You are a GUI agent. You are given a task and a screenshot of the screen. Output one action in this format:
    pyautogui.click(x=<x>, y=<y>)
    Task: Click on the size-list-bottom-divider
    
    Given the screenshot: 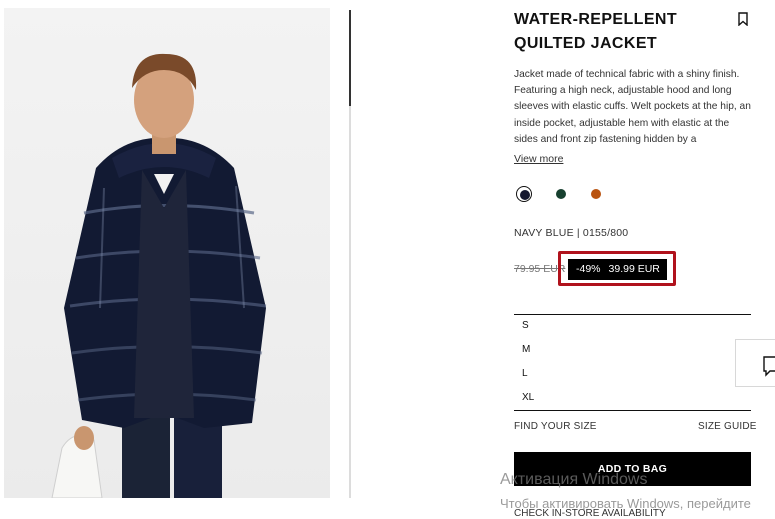 What is the action you would take?
    pyautogui.click(x=632, y=410)
    